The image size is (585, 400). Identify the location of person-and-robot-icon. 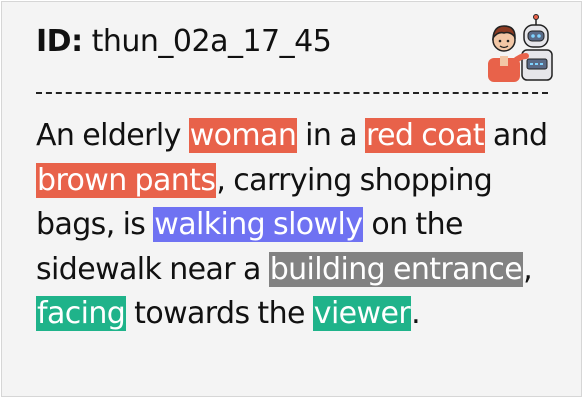
(520, 48).